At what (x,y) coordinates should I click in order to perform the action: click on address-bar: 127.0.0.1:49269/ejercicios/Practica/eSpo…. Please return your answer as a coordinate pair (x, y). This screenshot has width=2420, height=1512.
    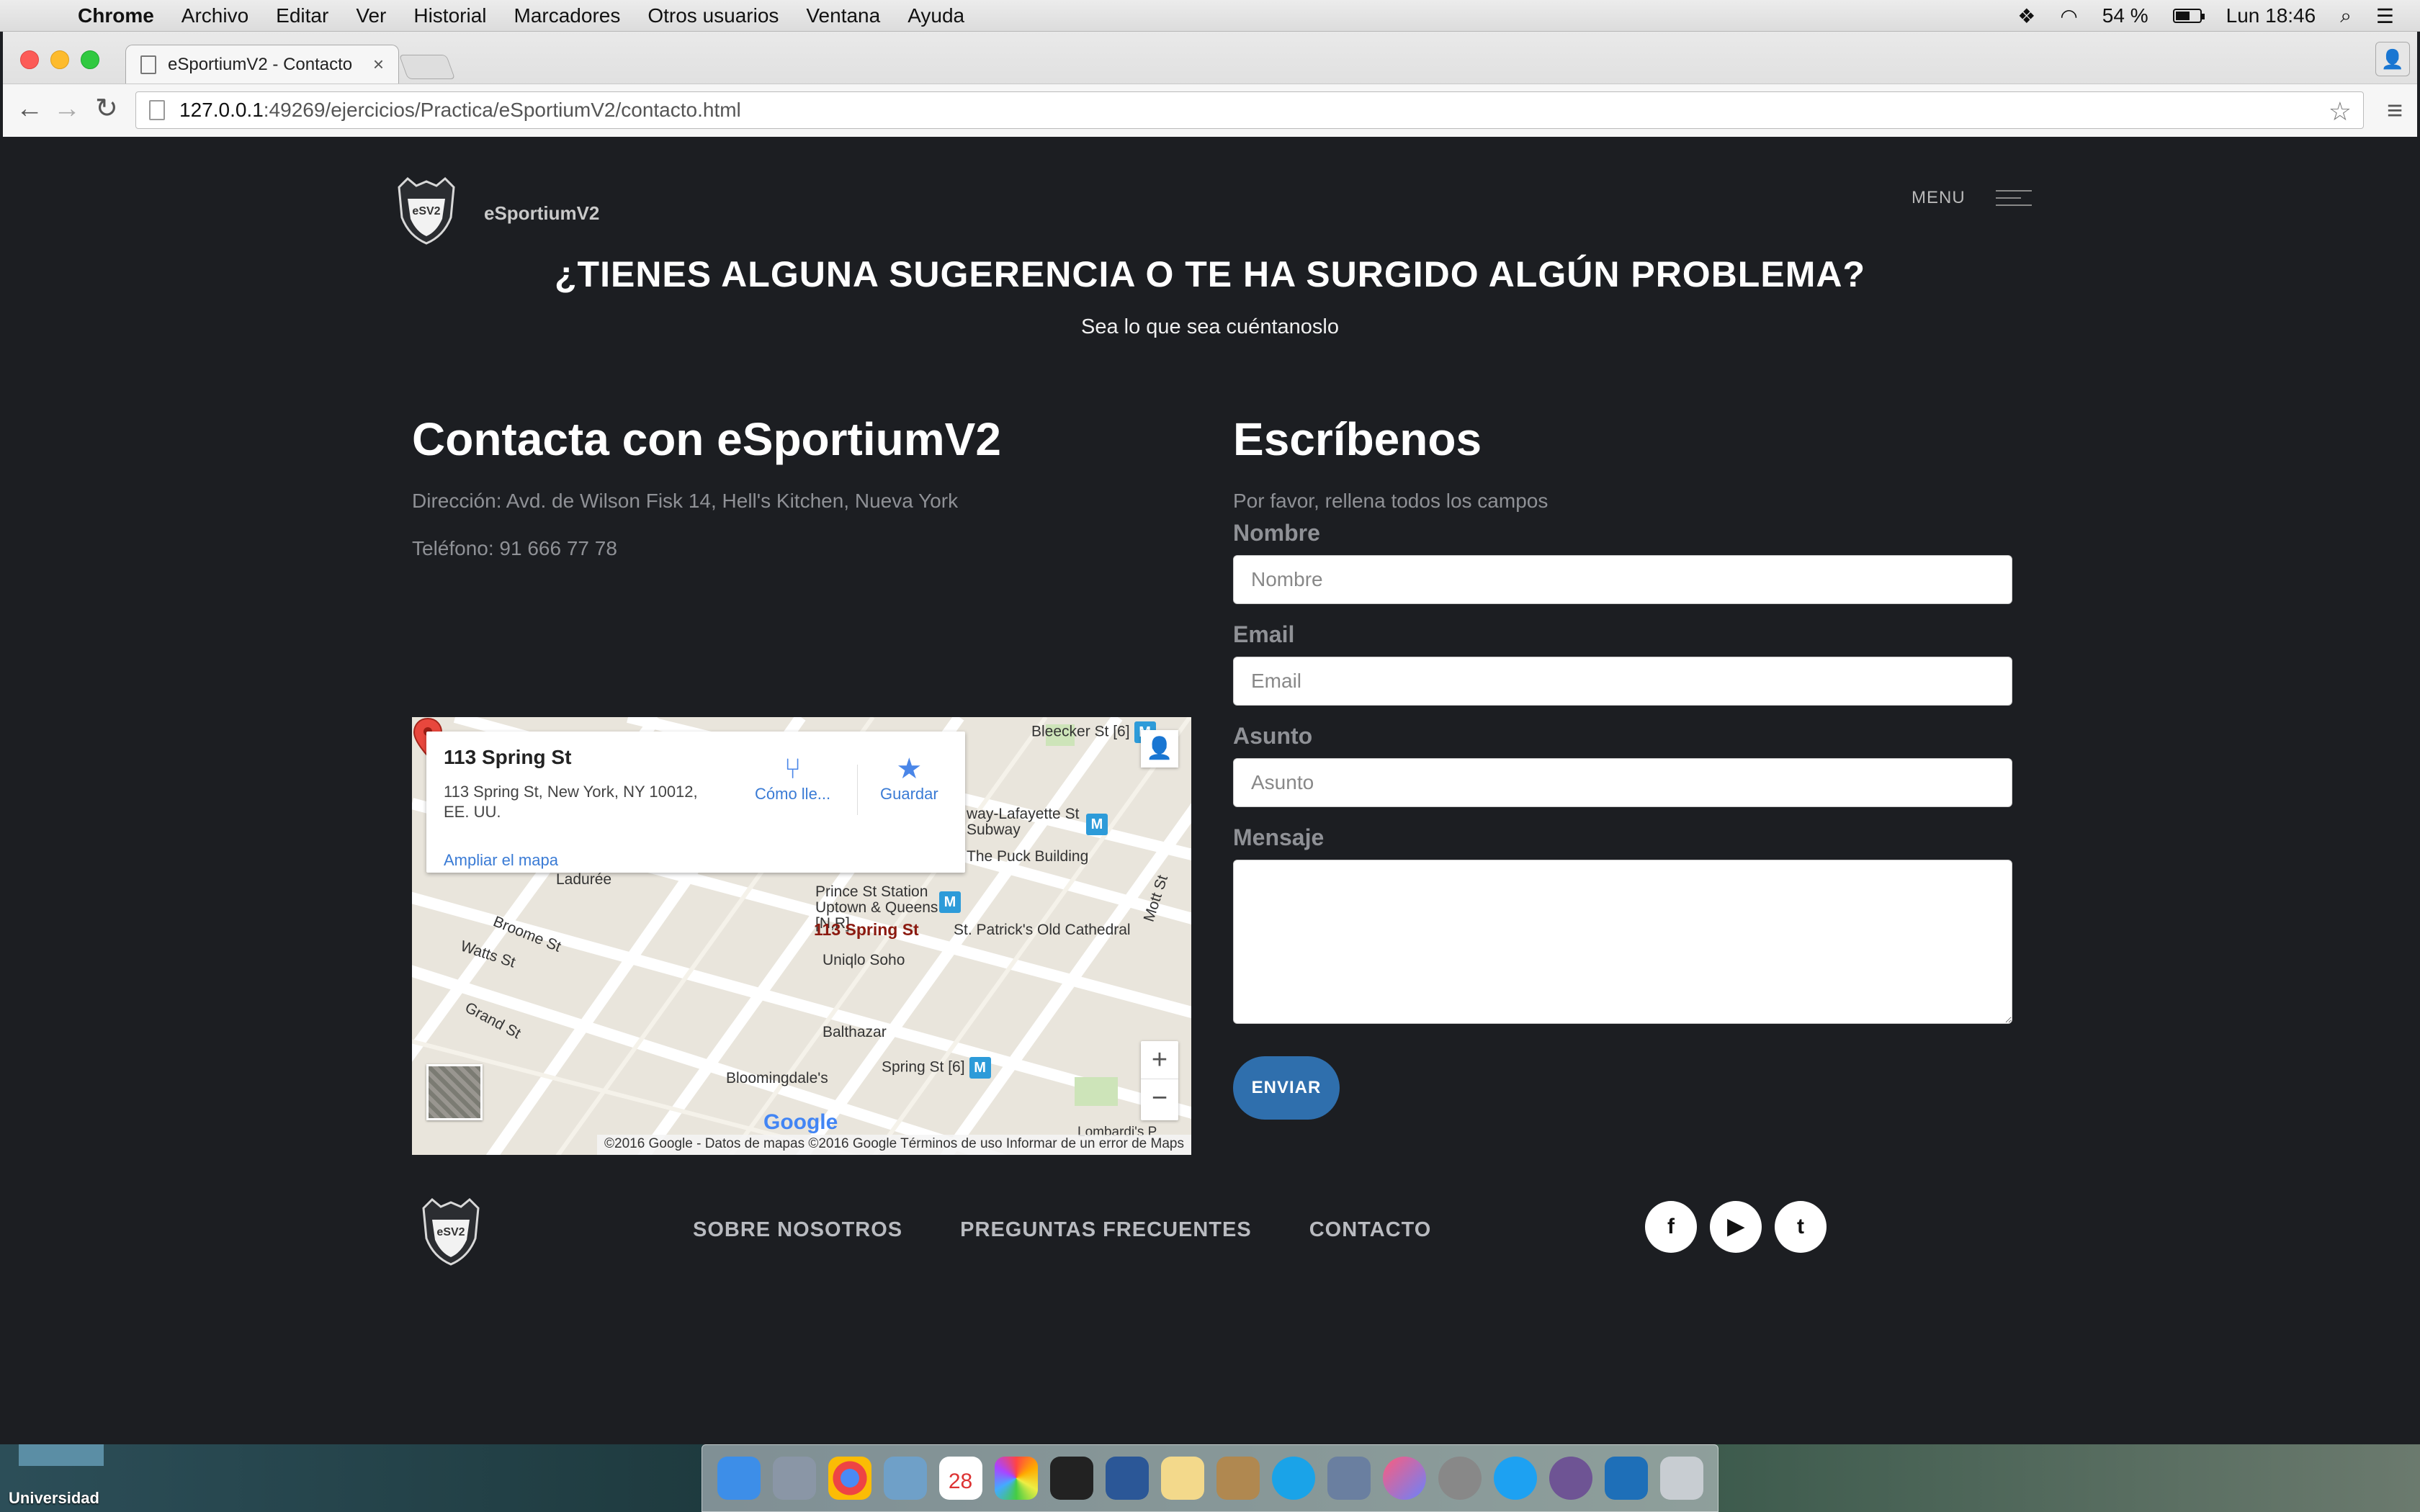
    Looking at the image, I should click on (1249, 110).